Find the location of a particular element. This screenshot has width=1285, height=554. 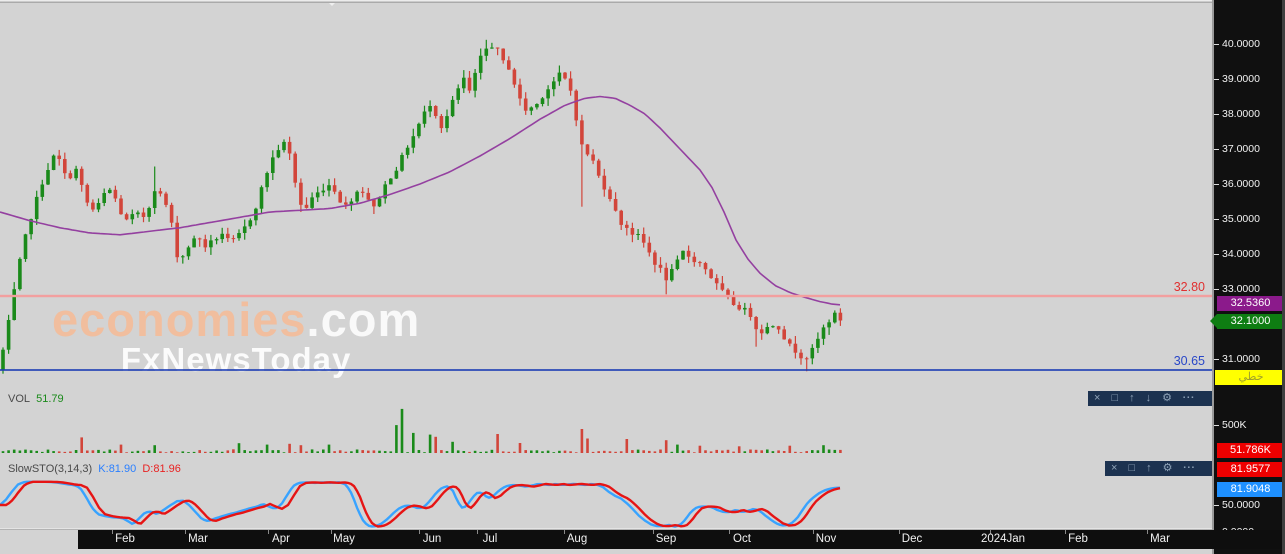

badge-arrow-icon is located at coordinates (1213, 320).